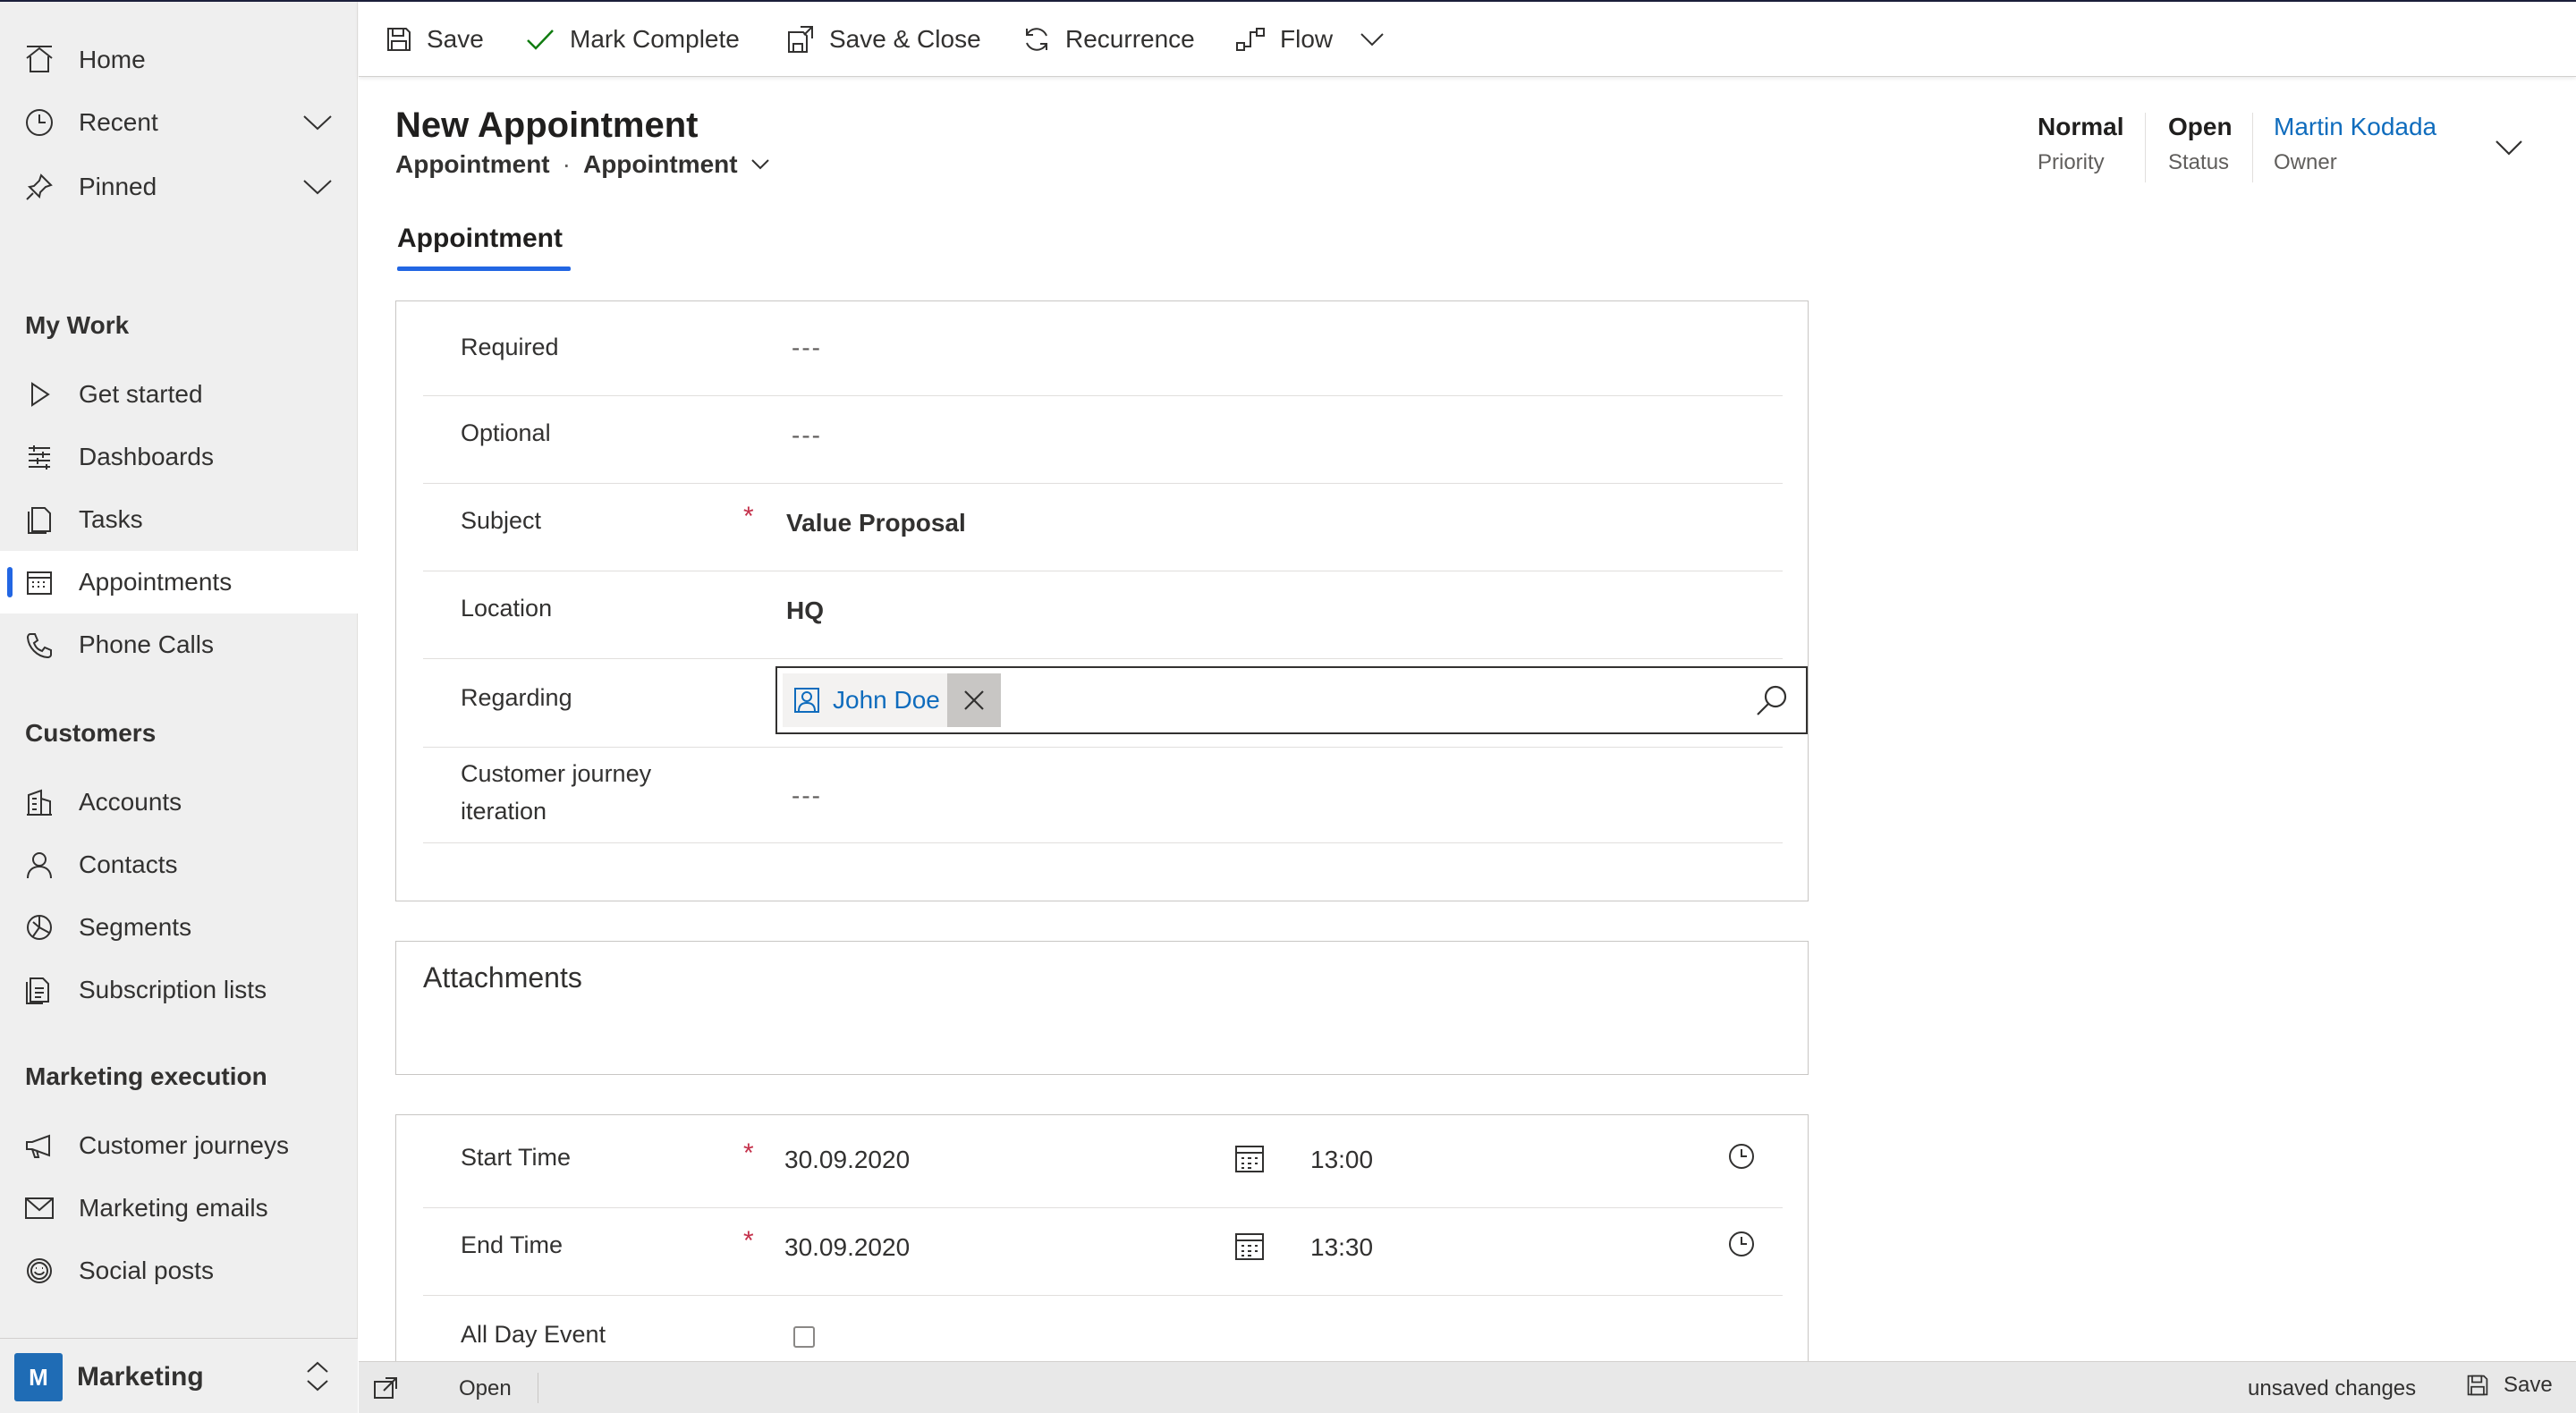 This screenshot has width=2576, height=1413. What do you see at coordinates (507, 608) in the screenshot?
I see `field-label: Location` at bounding box center [507, 608].